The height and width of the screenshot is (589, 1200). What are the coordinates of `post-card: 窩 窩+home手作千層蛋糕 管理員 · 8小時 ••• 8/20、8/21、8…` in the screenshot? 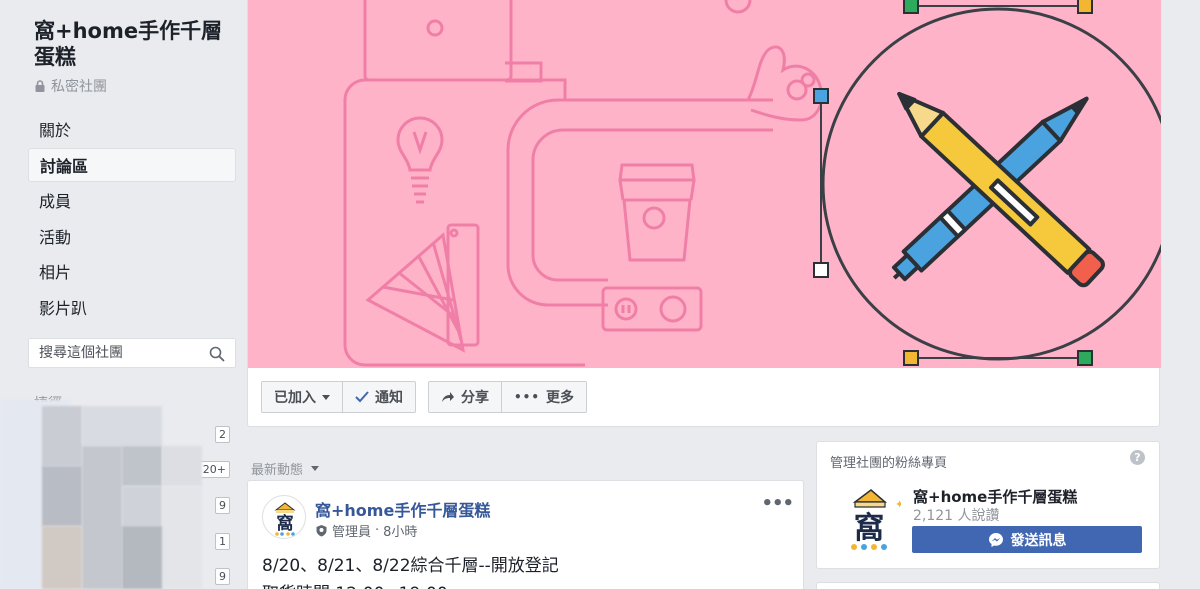 It's located at (525, 534).